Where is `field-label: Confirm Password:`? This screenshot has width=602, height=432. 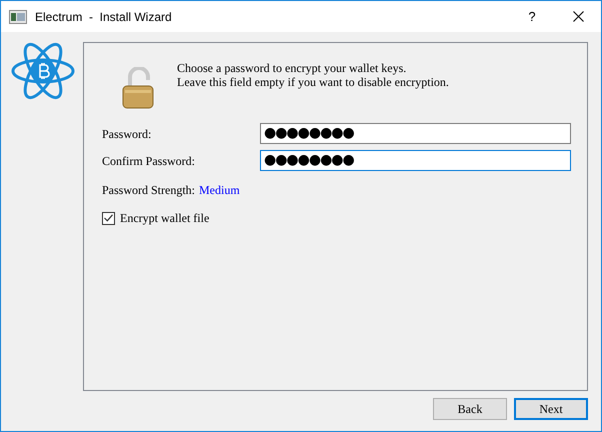 field-label: Confirm Password: is located at coordinates (149, 161).